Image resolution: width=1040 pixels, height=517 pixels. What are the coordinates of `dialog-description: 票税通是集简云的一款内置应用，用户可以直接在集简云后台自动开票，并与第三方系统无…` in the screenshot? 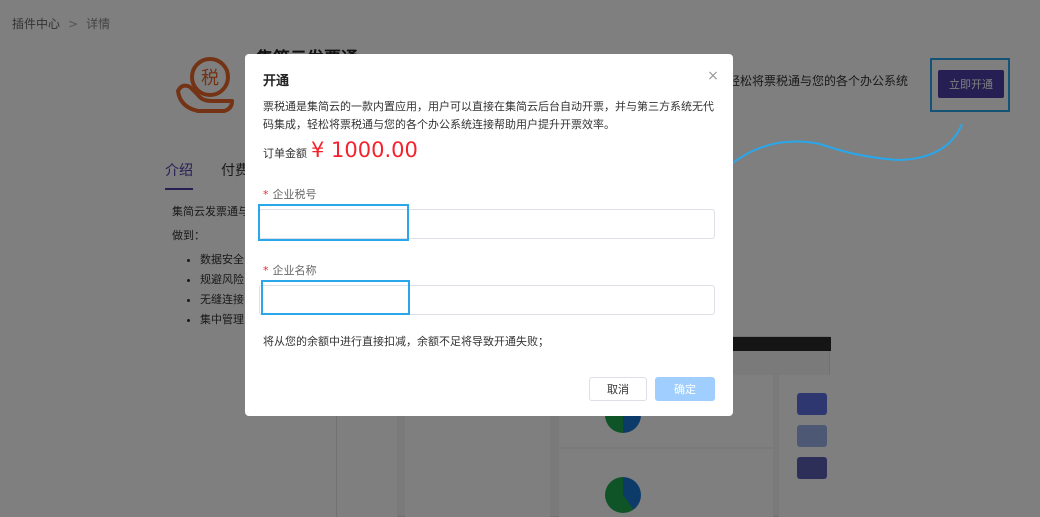 It's located at (488, 115).